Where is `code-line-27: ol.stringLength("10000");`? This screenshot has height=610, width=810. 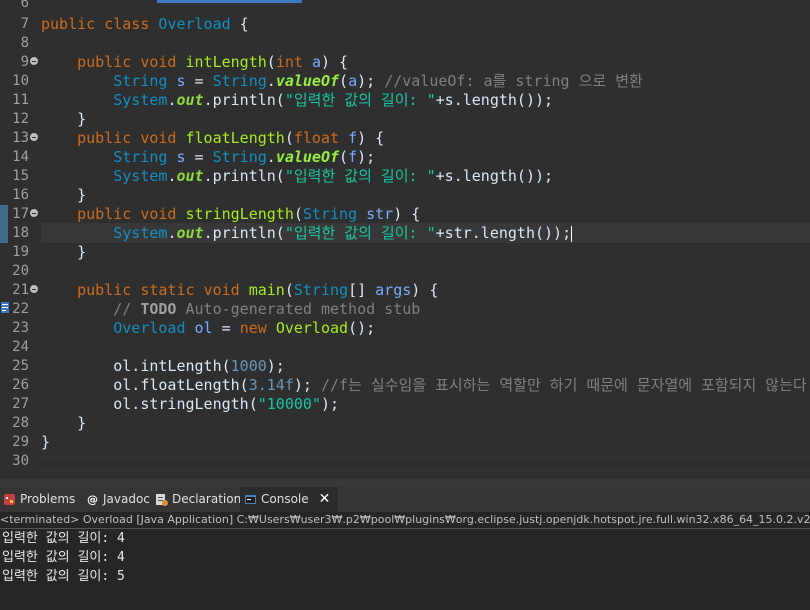
code-line-27: ol.stringLength("10000"); is located at coordinates (226, 404).